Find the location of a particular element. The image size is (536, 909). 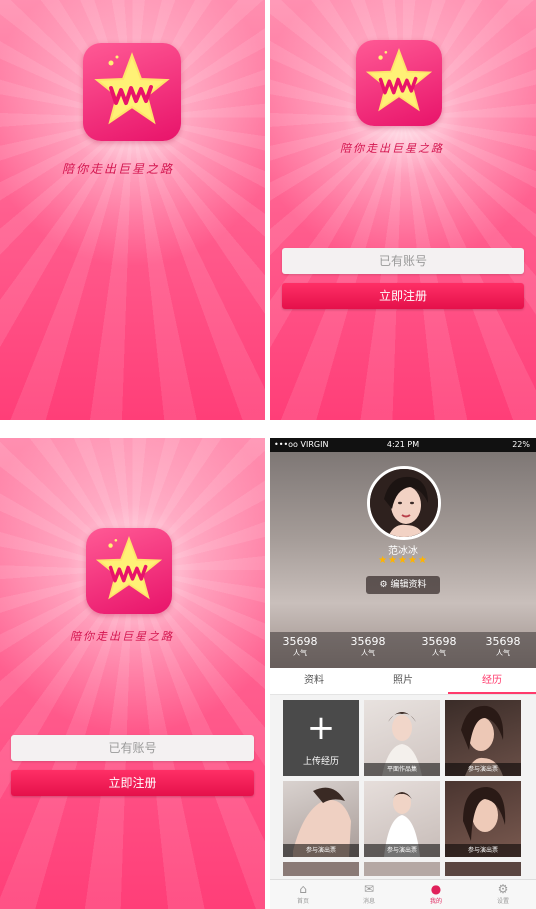

tab-experience: 经历 is located at coordinates (492, 681).